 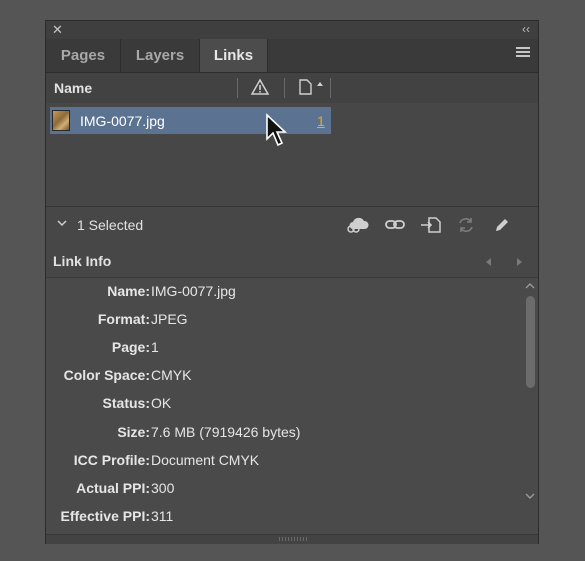 I want to click on panel-resize-handle, so click(x=292, y=539).